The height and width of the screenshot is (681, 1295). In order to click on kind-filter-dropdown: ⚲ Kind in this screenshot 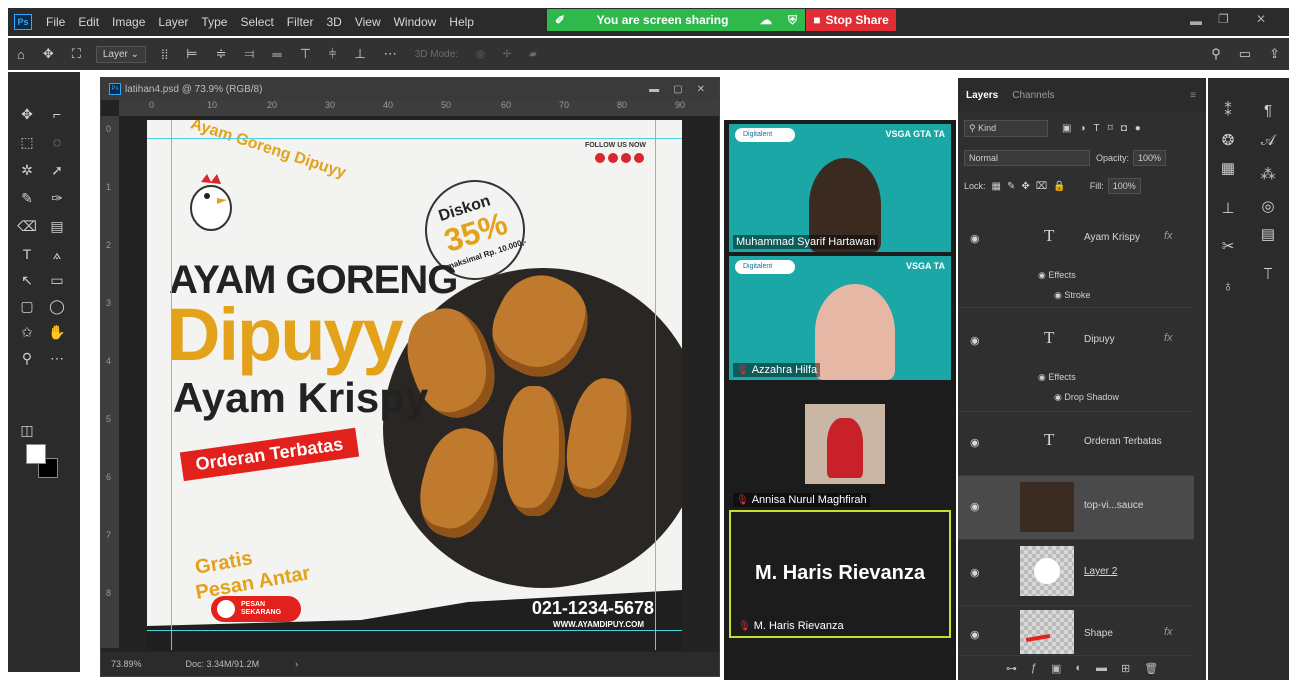, I will do `click(1006, 128)`.